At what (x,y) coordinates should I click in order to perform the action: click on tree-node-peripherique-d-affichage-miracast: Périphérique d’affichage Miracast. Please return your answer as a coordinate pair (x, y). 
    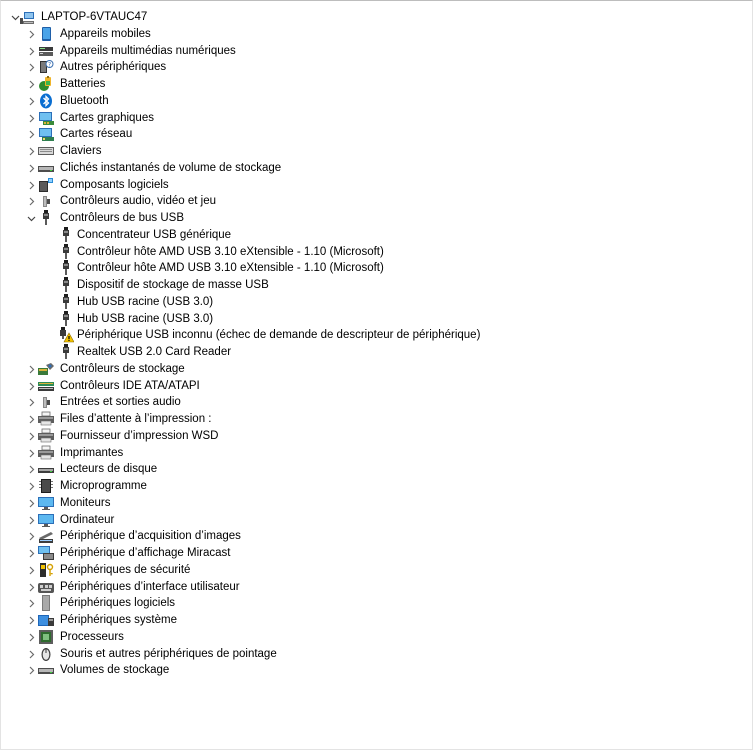
    Looking at the image, I should click on (371, 553).